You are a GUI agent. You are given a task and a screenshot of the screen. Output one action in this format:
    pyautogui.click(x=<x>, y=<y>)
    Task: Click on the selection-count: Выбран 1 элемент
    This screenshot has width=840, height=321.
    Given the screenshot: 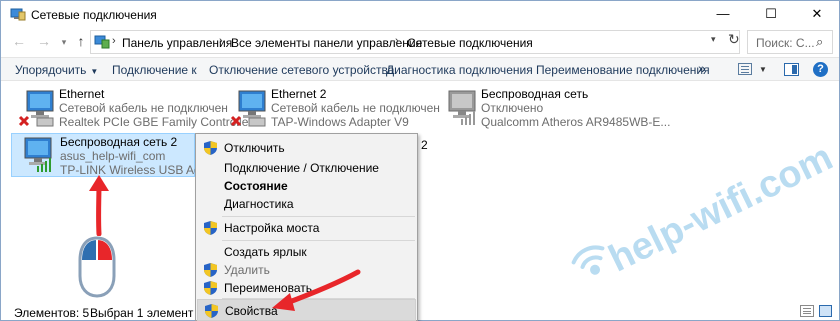 What is the action you would take?
    pyautogui.click(x=142, y=313)
    